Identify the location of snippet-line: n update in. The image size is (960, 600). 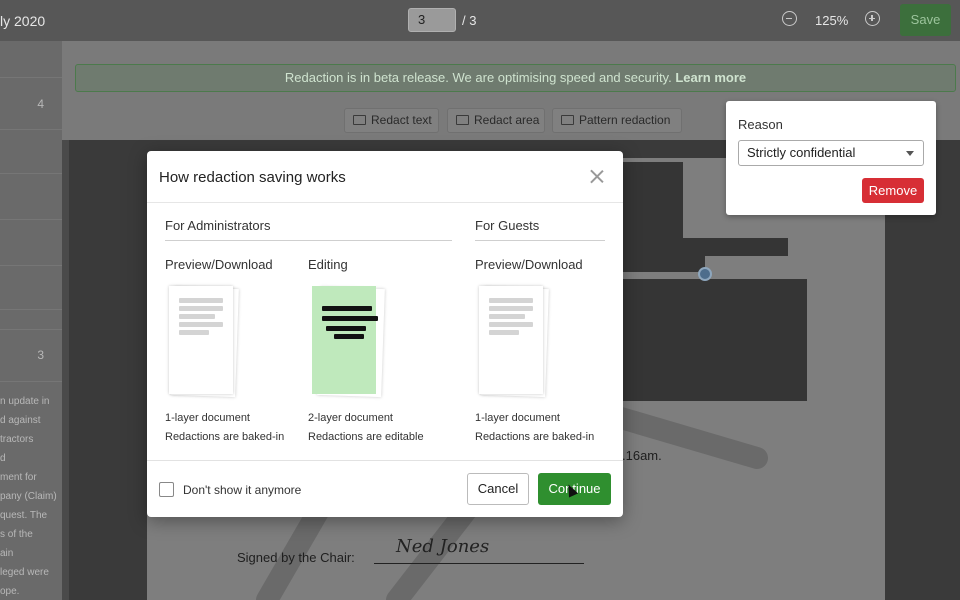
(25, 401).